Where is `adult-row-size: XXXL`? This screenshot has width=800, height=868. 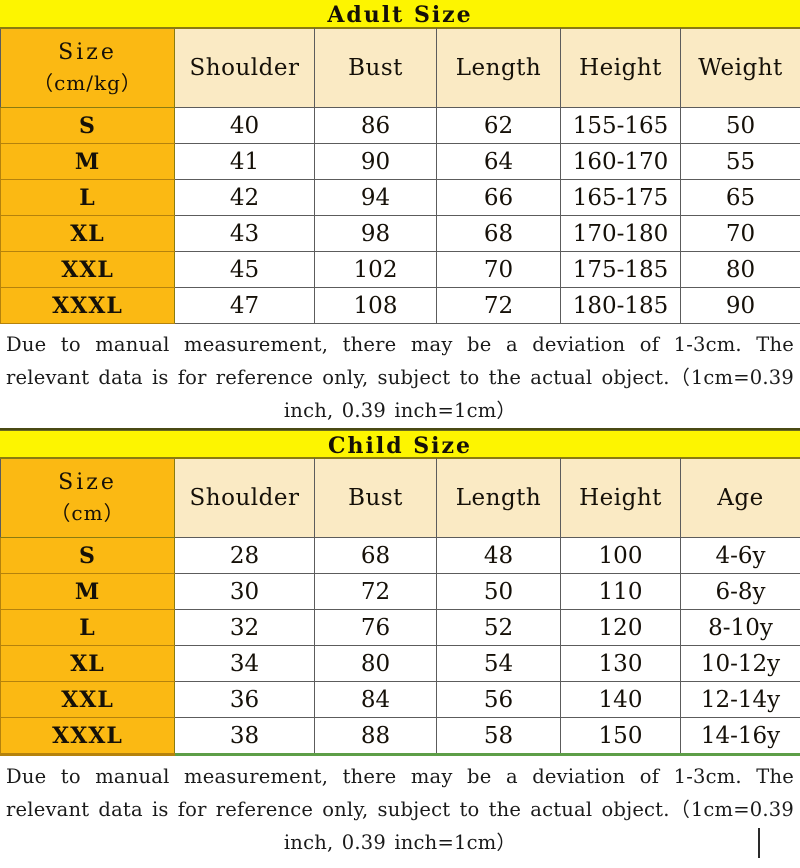 adult-row-size: XXXL is located at coordinates (87, 305).